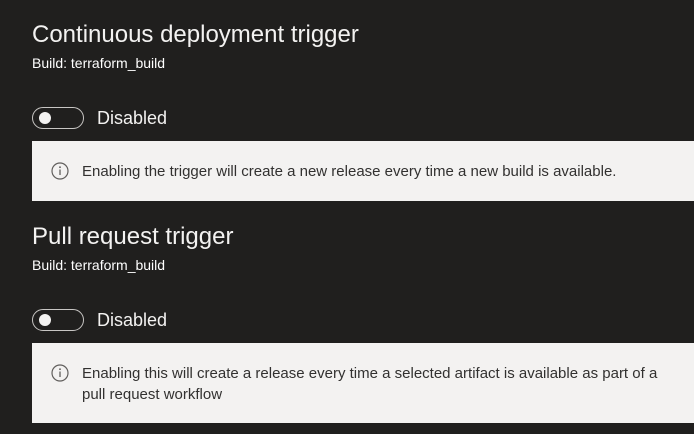 The height and width of the screenshot is (434, 694). What do you see at coordinates (99, 265) in the screenshot?
I see `pull-request-build-label: Build: terraform_build` at bounding box center [99, 265].